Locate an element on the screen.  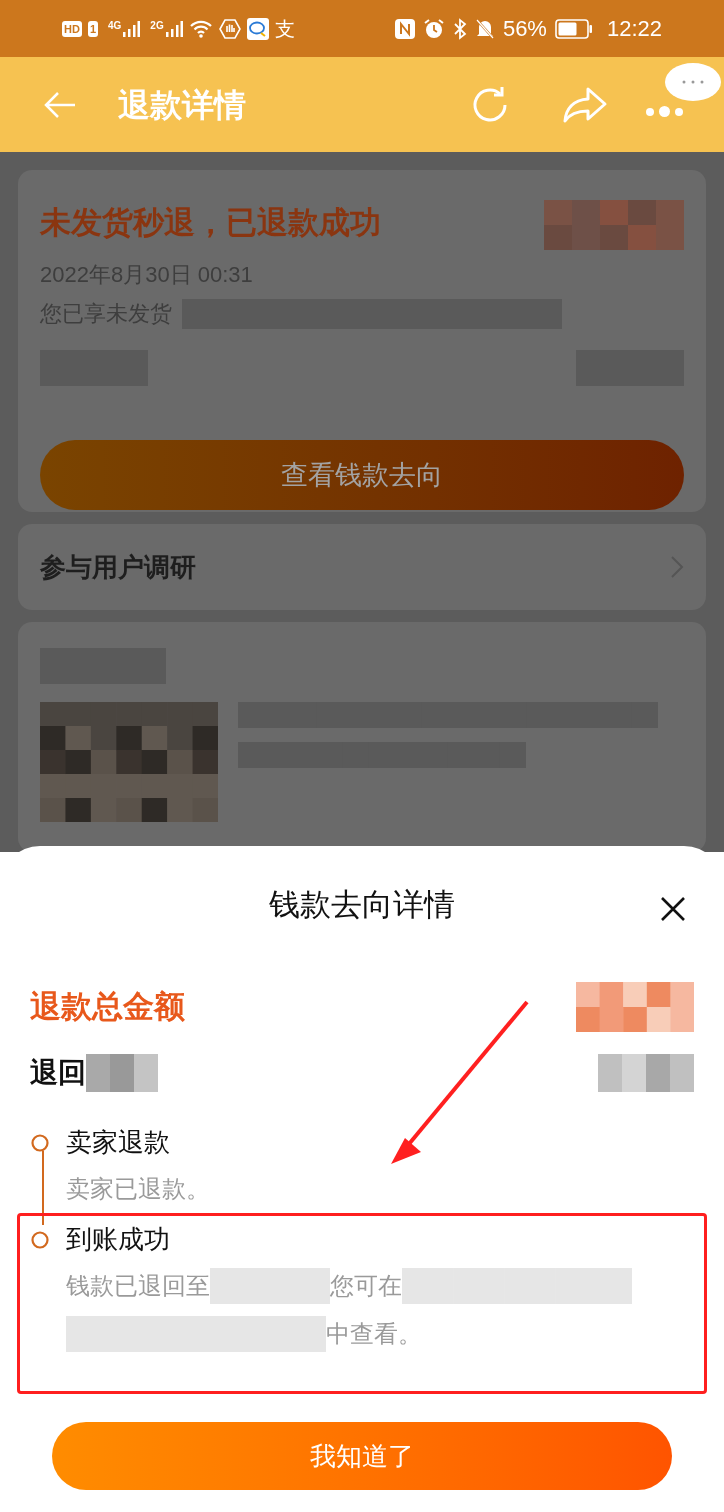
app-glyph-icon: 支 is located at coordinates (284, 28).